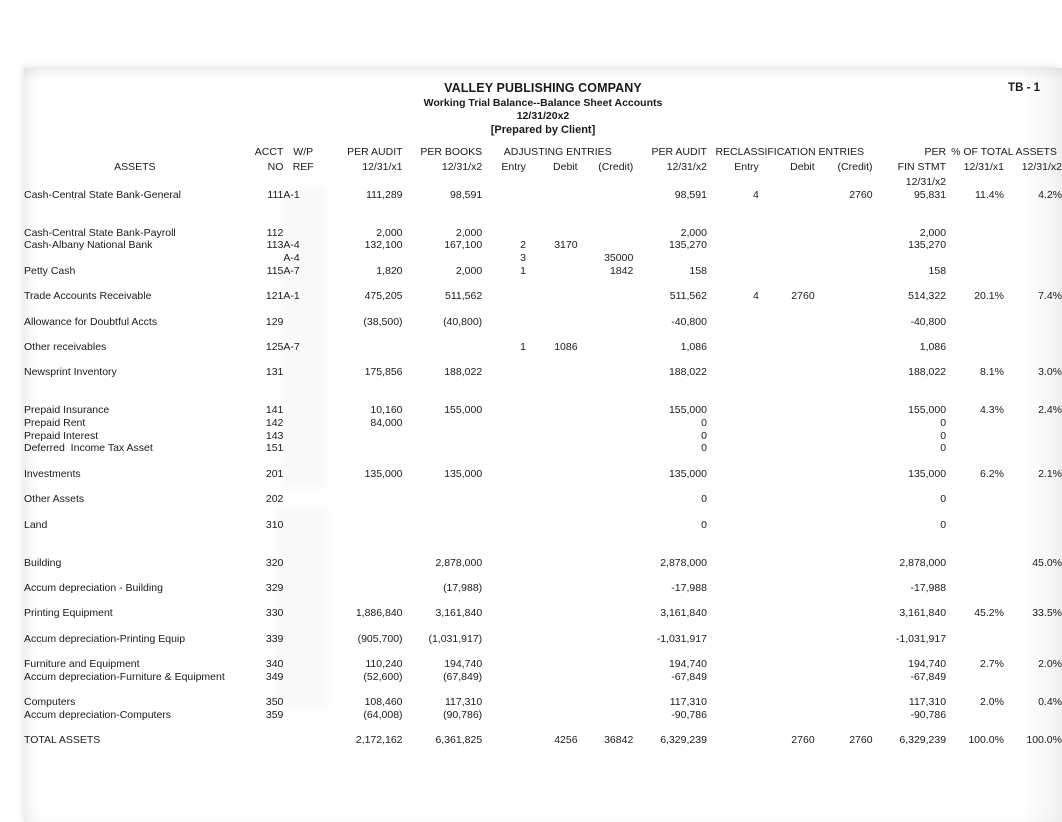 The height and width of the screenshot is (822, 1062). I want to click on row-per-audit-x2: 0, so click(704, 435).